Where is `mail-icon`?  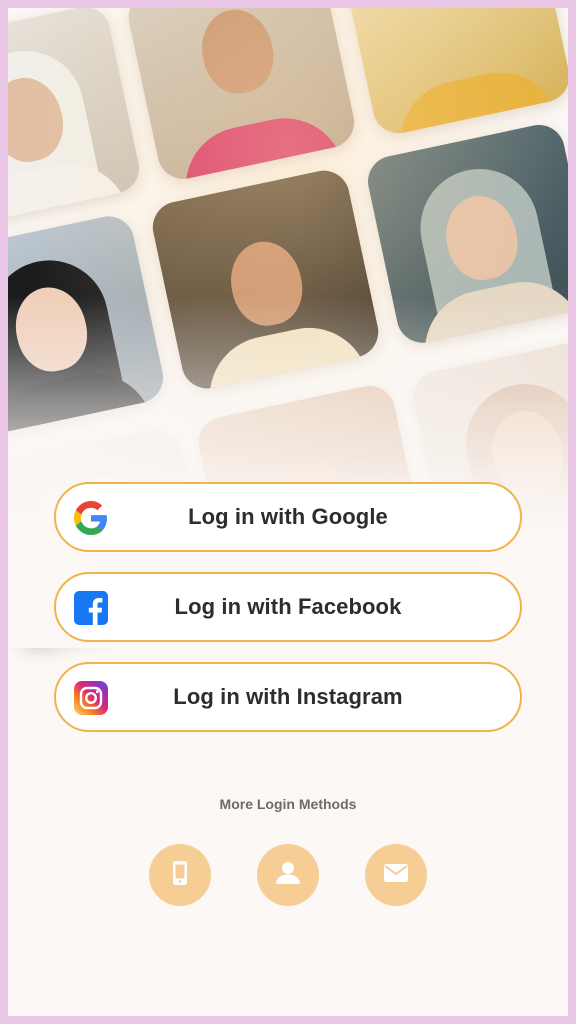 mail-icon is located at coordinates (396, 875).